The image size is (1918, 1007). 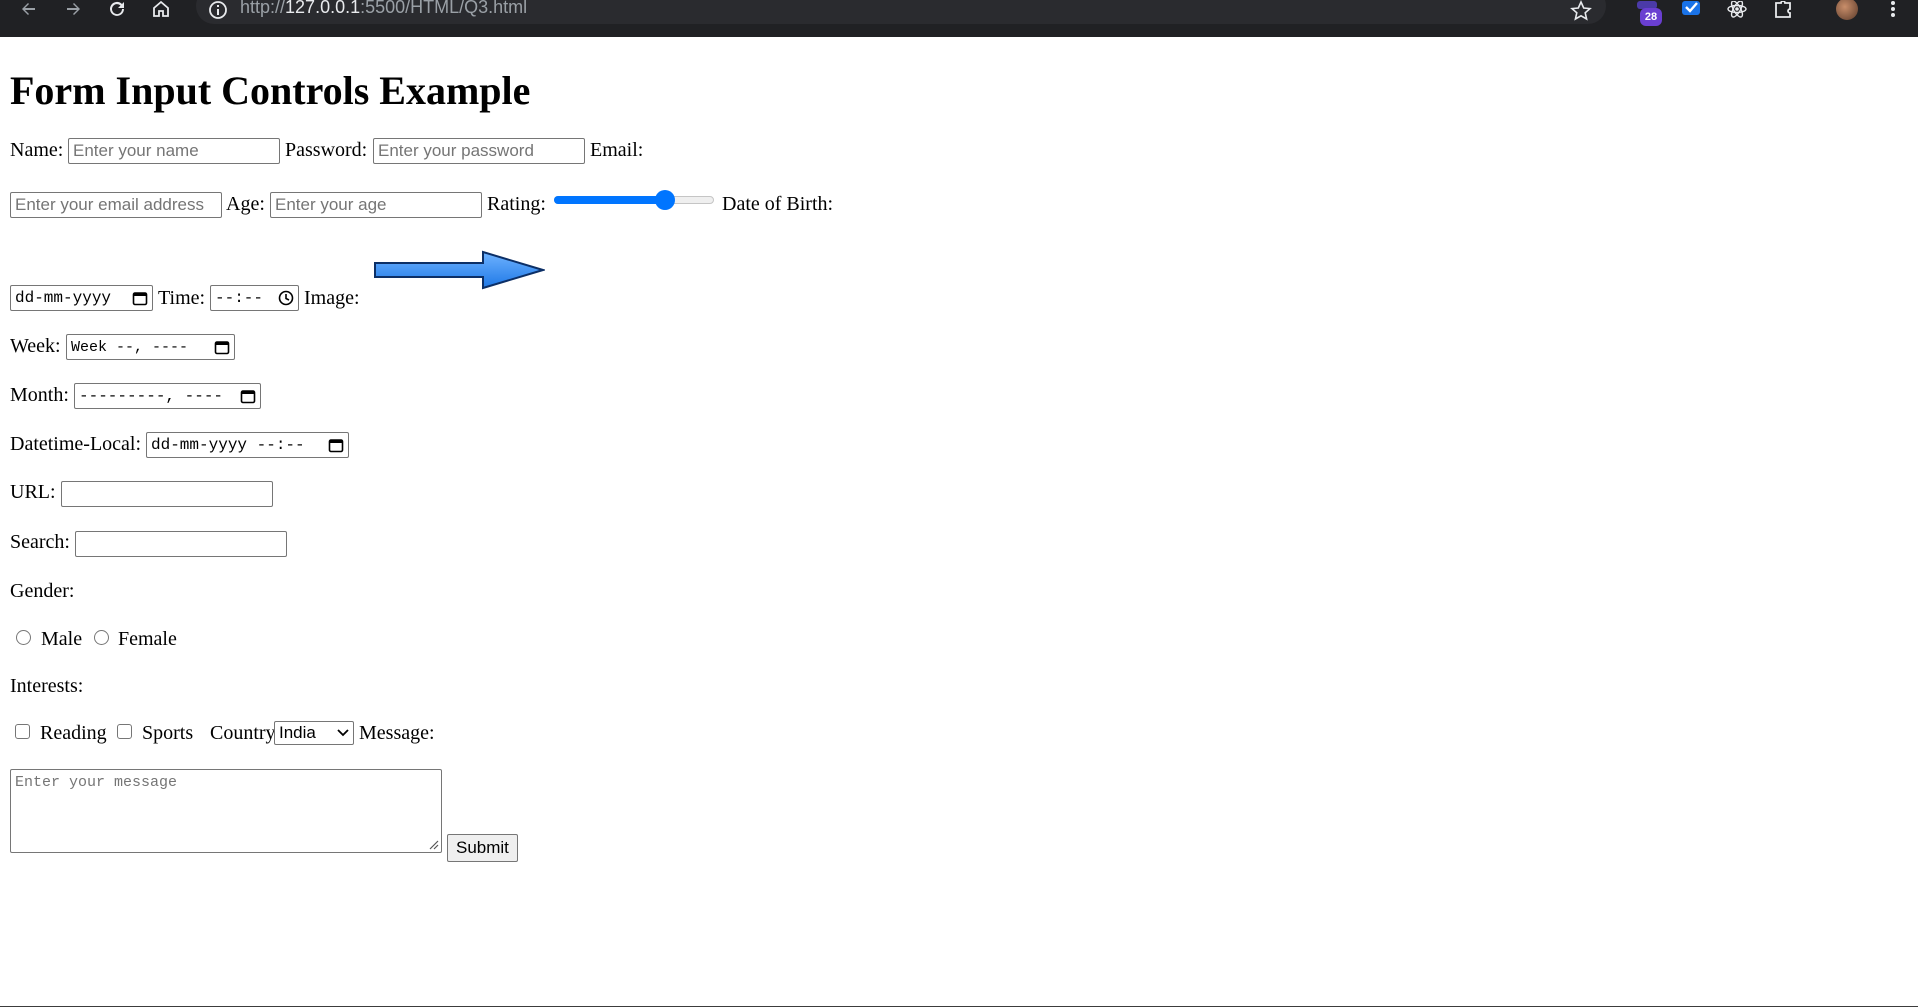 What do you see at coordinates (29, 9) in the screenshot?
I see `back-arrow-icon` at bounding box center [29, 9].